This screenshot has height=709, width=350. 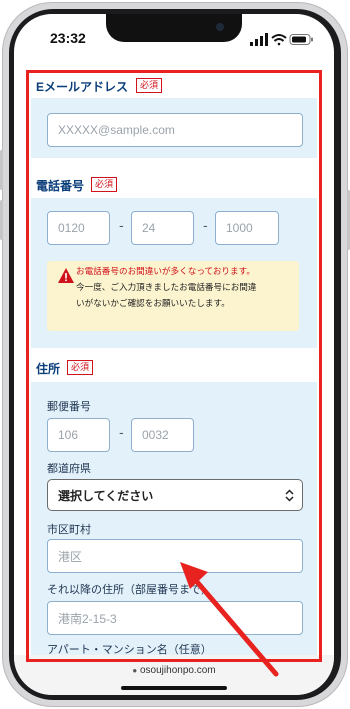 What do you see at coordinates (301, 39) in the screenshot?
I see `battery-icon` at bounding box center [301, 39].